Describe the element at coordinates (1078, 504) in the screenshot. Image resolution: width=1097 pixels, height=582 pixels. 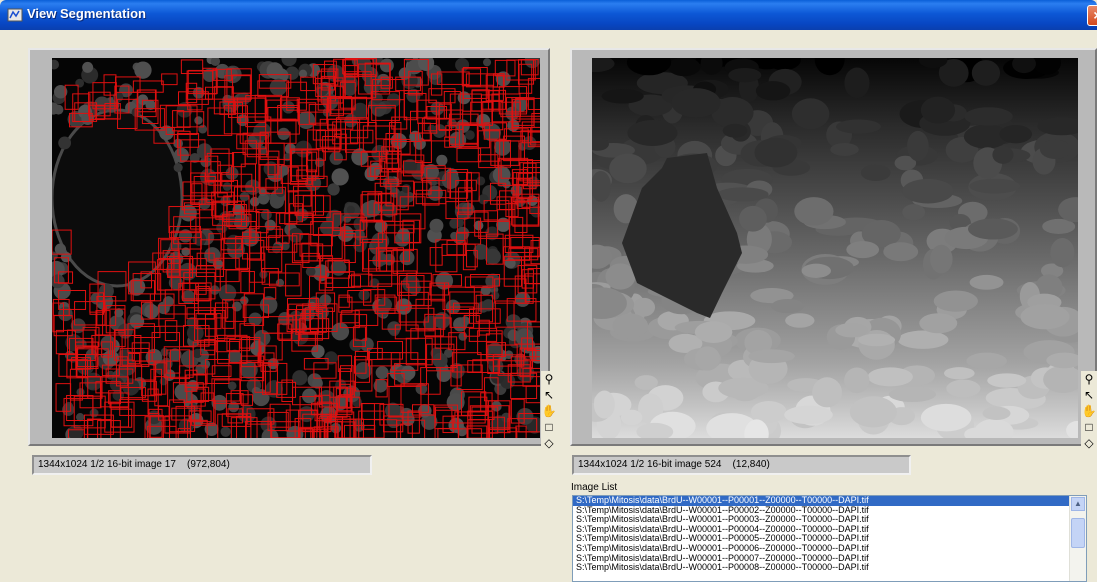
I see `scroll-up-icon: ▲` at that location.